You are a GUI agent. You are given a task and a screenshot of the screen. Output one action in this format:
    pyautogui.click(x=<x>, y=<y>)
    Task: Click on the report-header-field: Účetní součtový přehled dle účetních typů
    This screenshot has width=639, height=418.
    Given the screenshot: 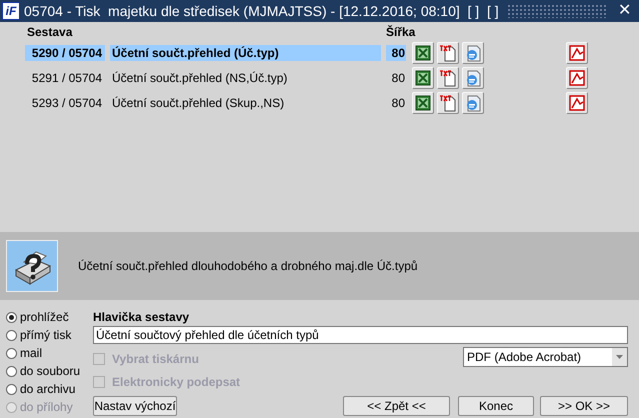 What is the action you would take?
    pyautogui.click(x=360, y=335)
    